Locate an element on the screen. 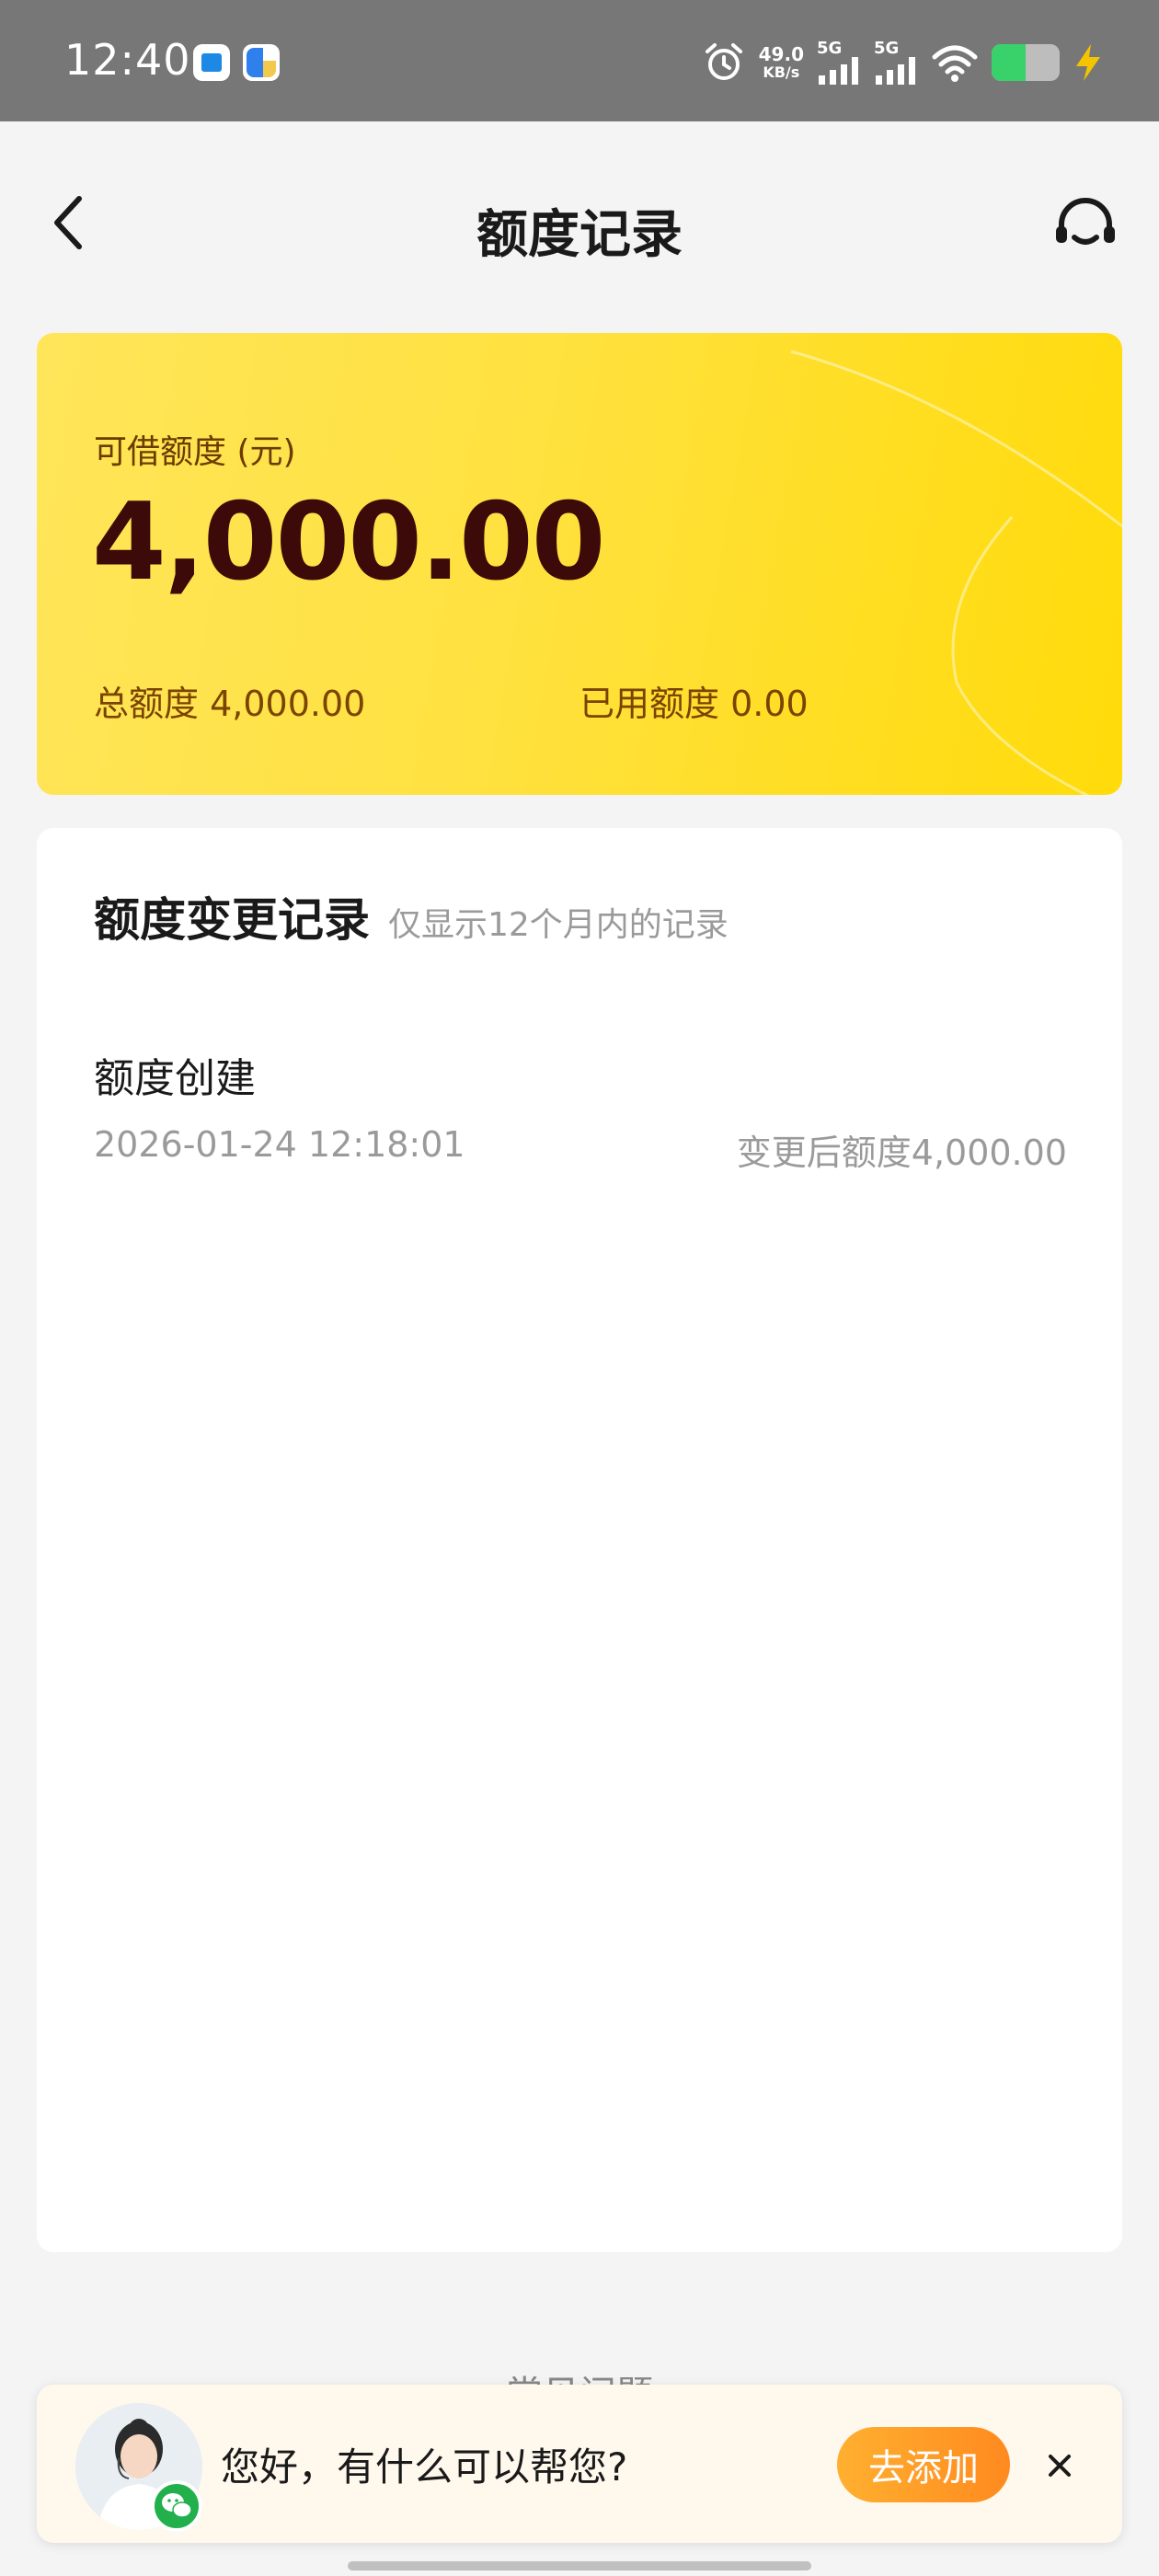  wifi-icon is located at coordinates (955, 63).